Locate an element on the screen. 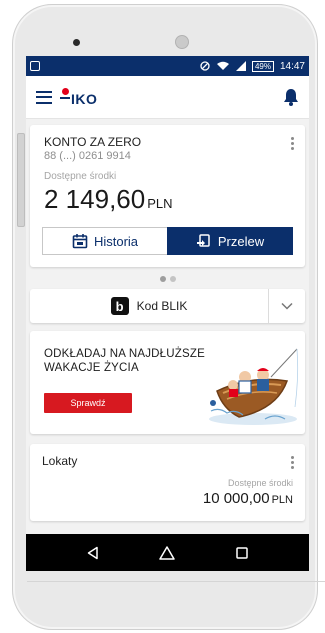 The height and width of the screenshot is (633, 325). deposits-amount: 10 000,00 PLN is located at coordinates (248, 498).